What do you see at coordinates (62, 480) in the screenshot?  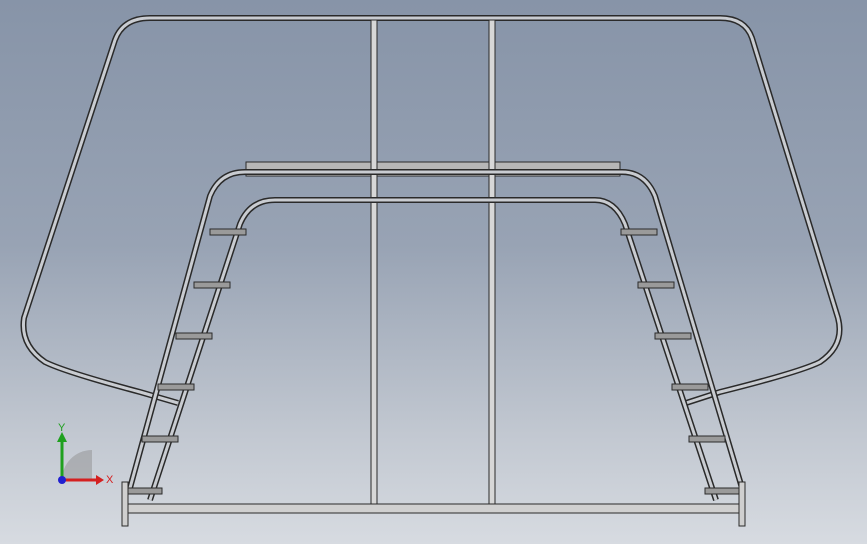 I see `z-axis-dot` at bounding box center [62, 480].